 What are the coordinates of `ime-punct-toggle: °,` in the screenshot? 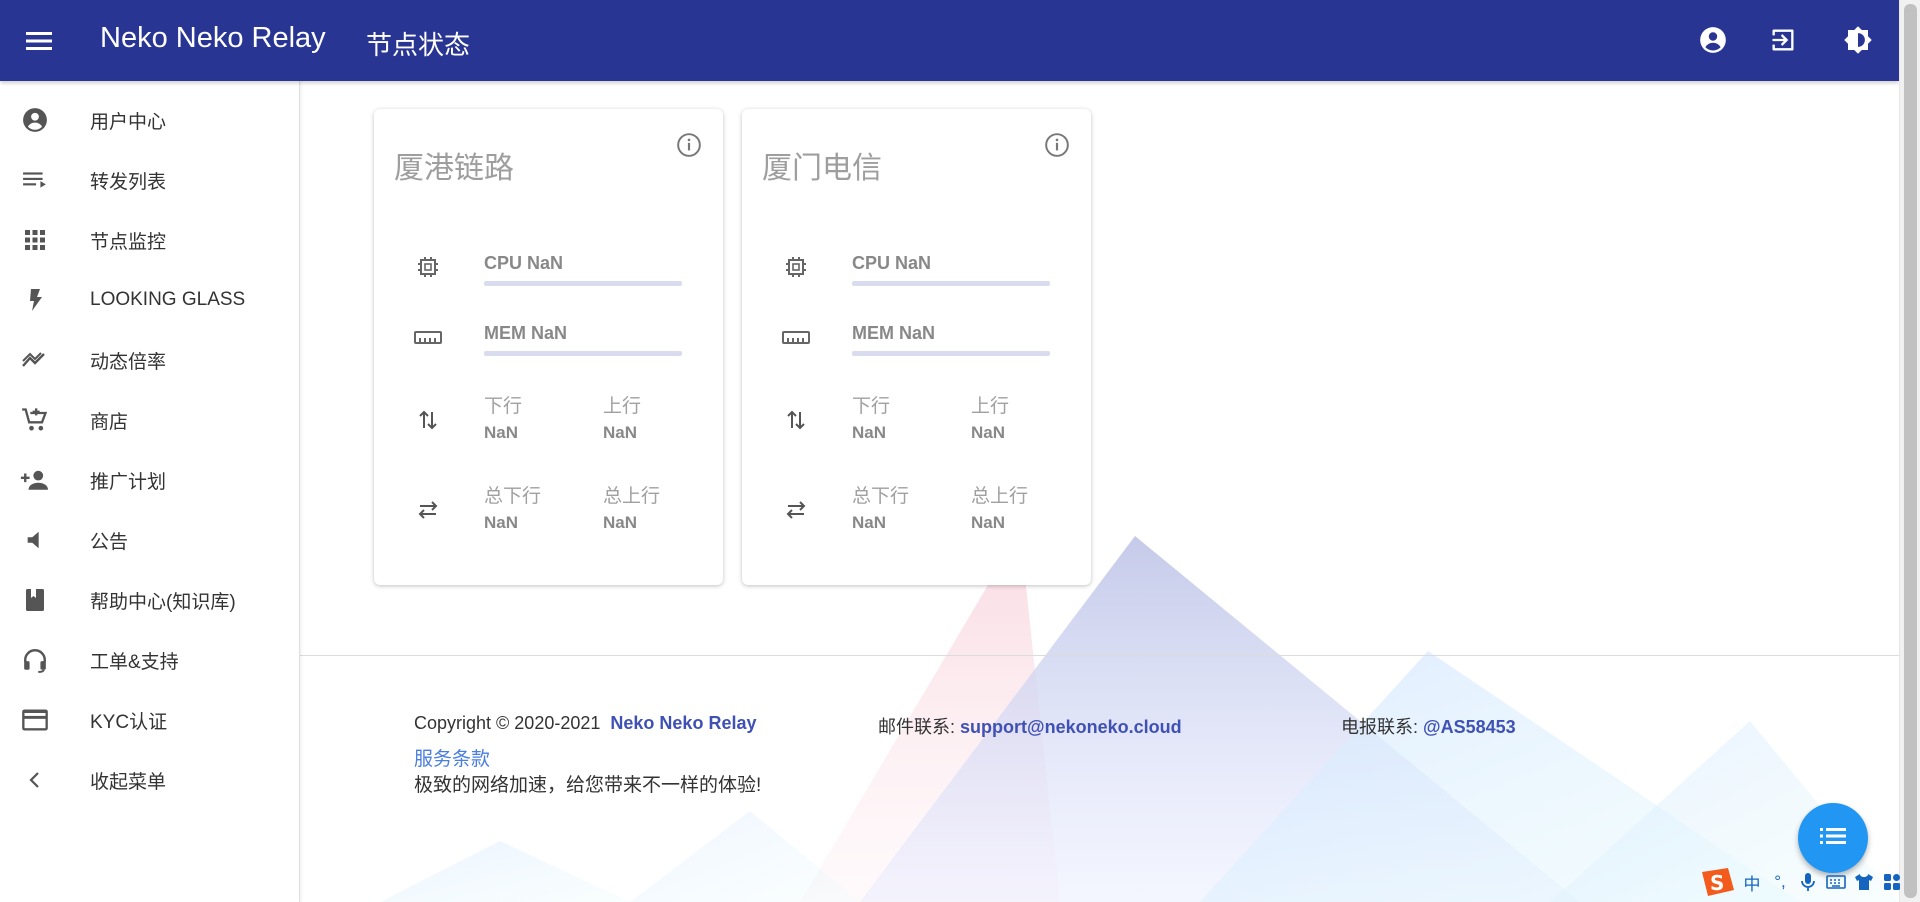 It's located at (1780, 882).